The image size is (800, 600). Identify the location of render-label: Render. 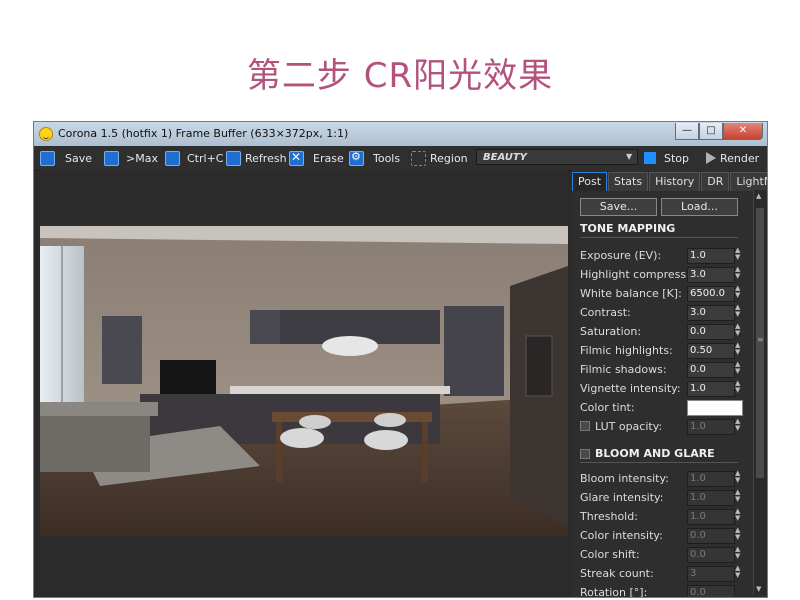
(740, 158).